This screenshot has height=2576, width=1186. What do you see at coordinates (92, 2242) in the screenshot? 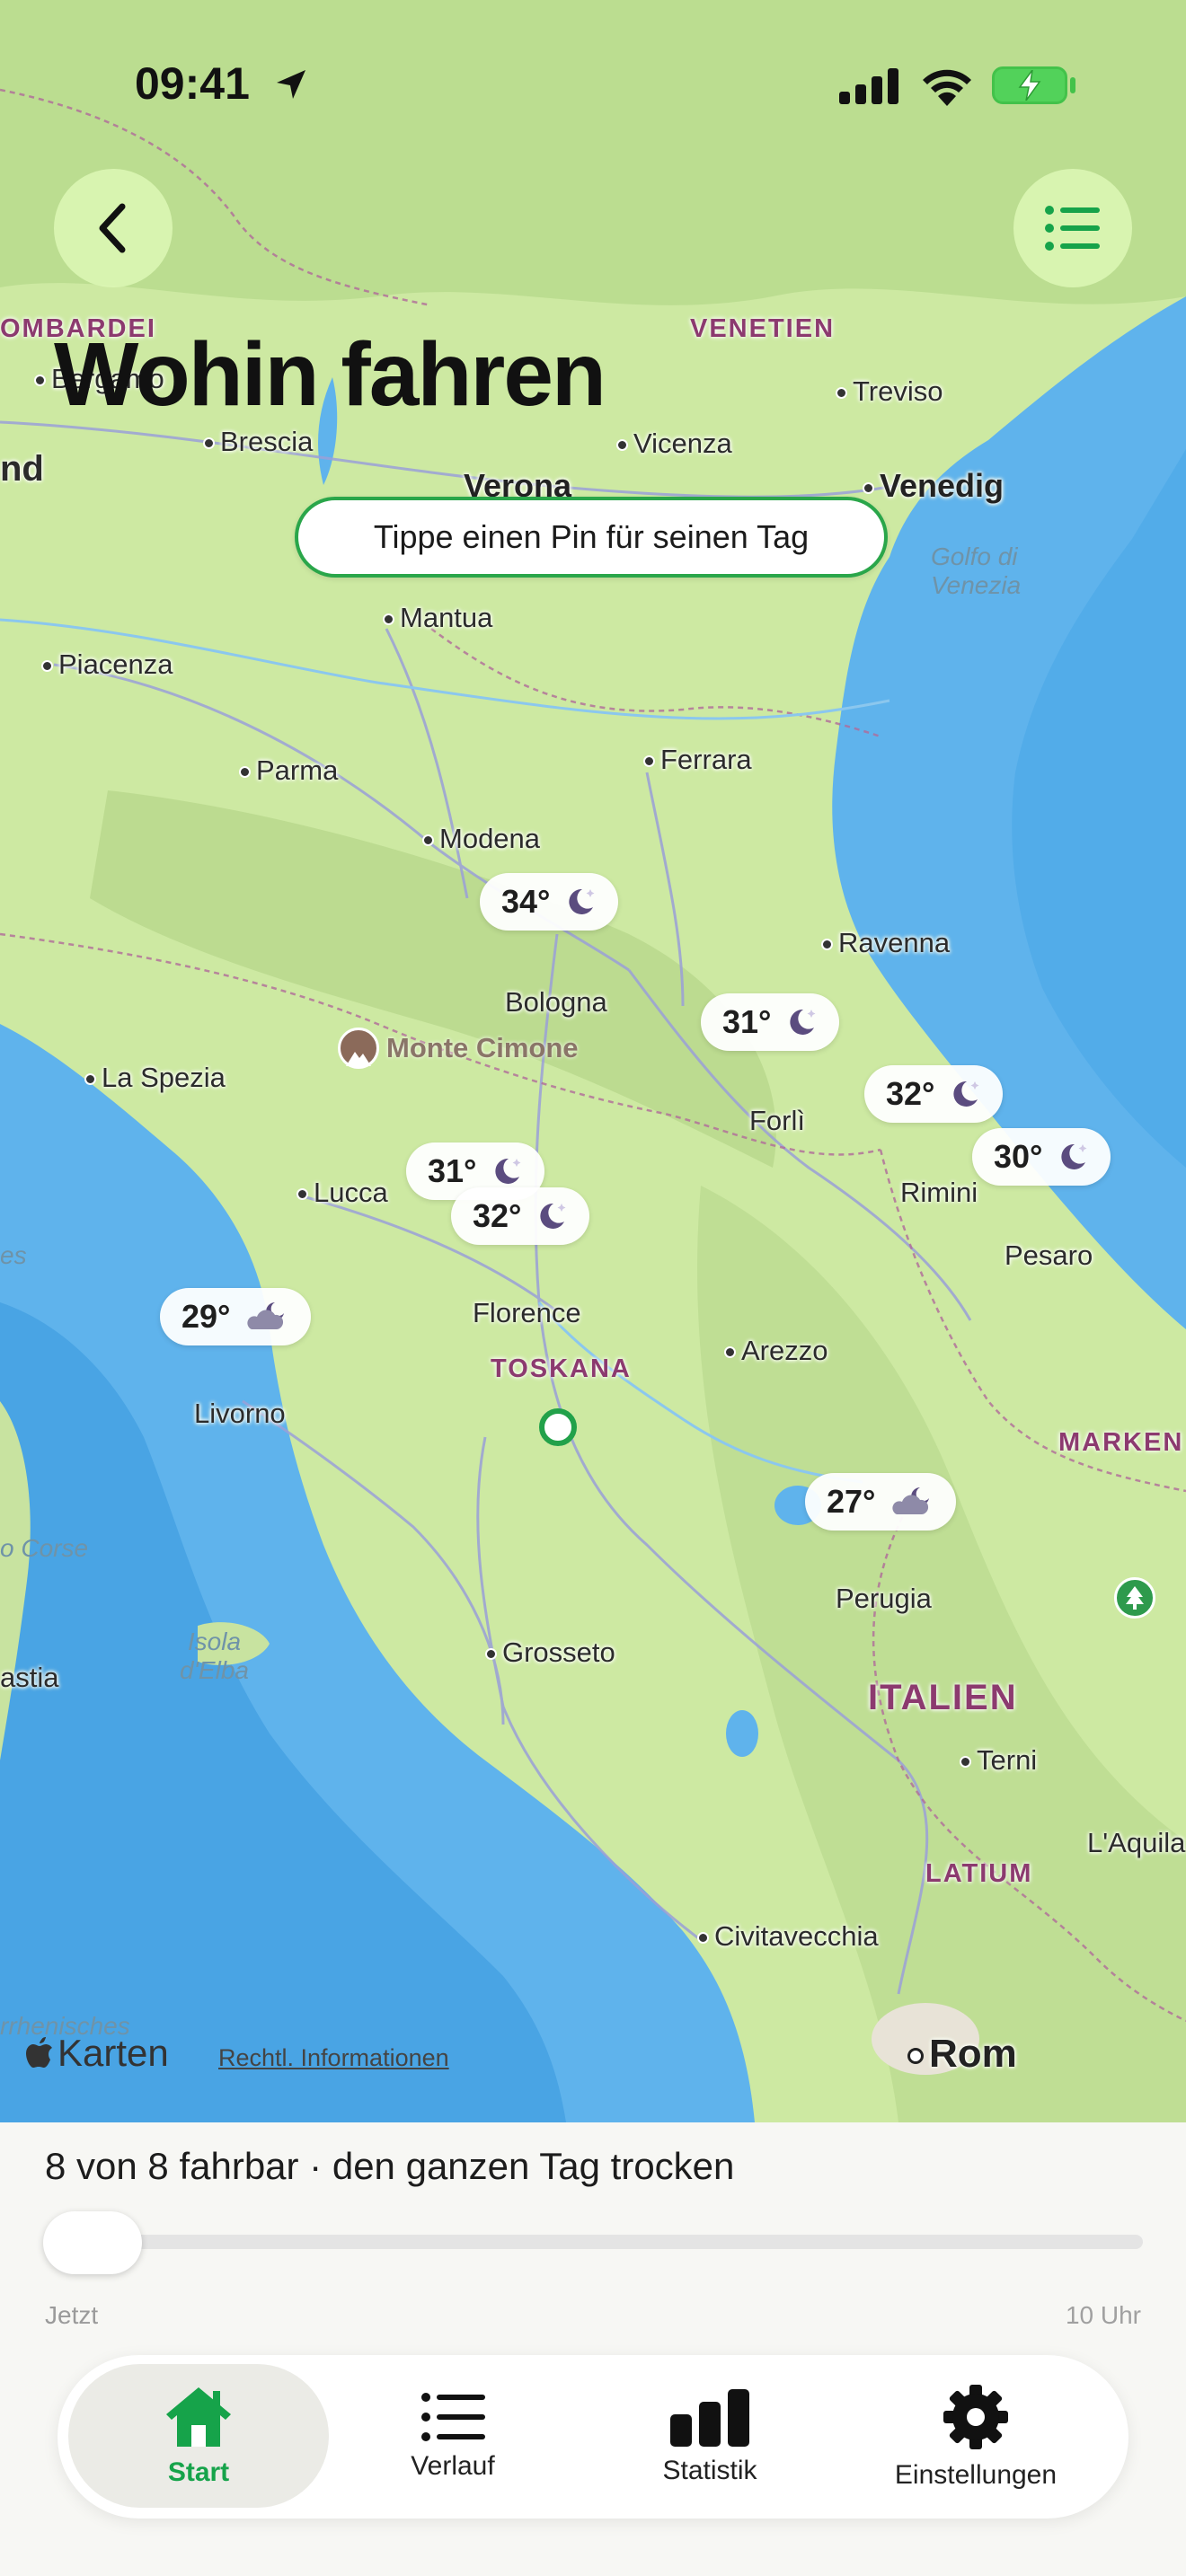
I see `time-slider-thumb` at bounding box center [92, 2242].